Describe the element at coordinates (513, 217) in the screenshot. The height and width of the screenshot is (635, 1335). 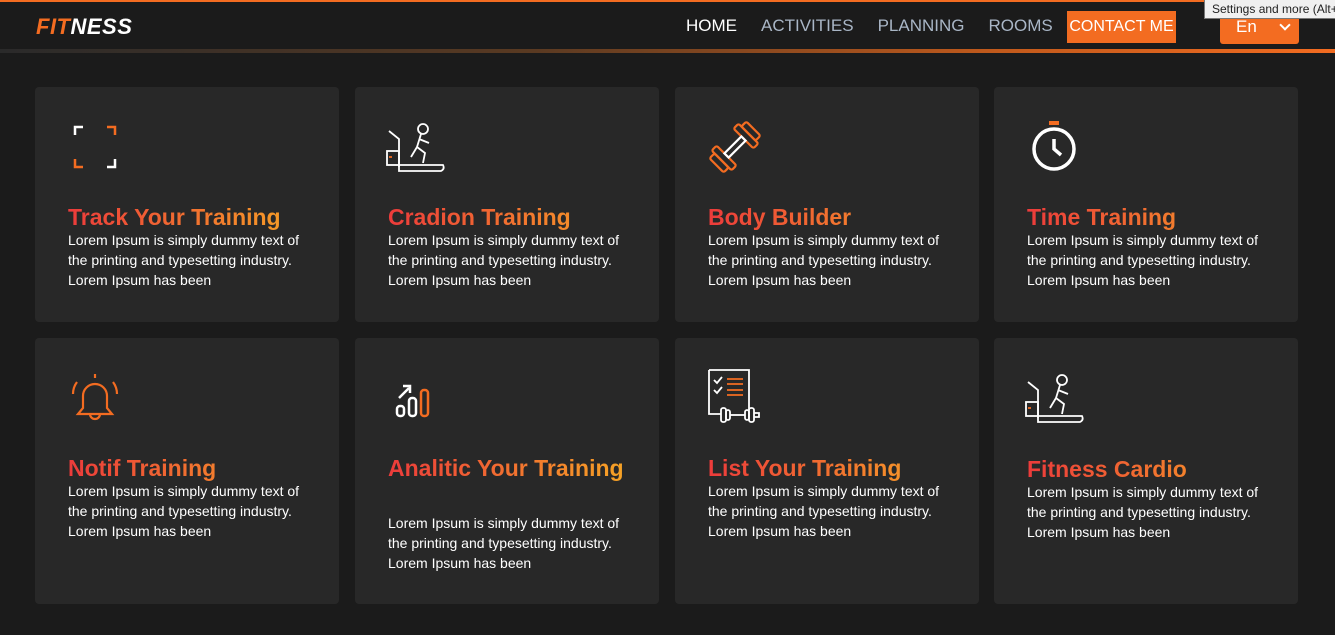
I see `card-title: Cradion Training` at that location.